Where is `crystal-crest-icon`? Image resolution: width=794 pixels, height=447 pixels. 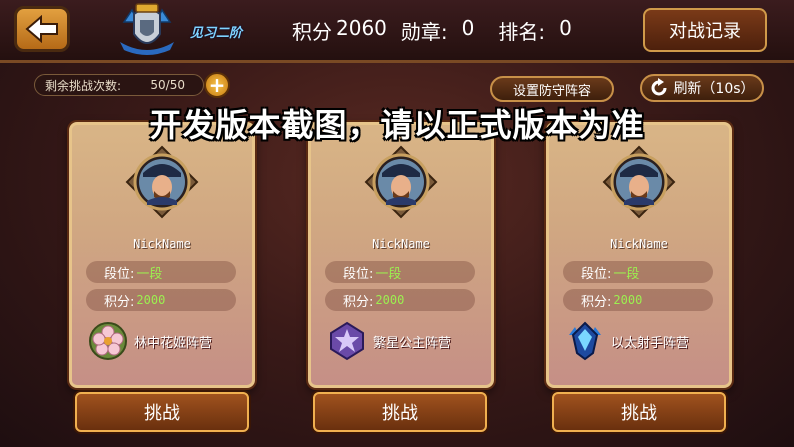
crystal-crest-icon is located at coordinates (585, 341).